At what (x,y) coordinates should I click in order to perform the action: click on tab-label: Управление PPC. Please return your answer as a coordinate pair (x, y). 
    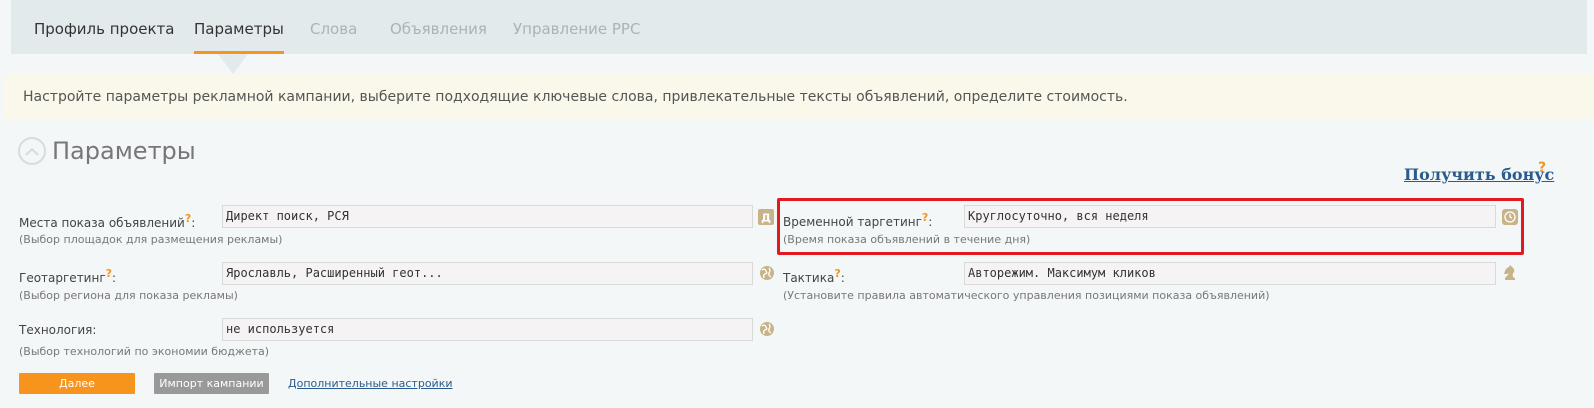
    Looking at the image, I should click on (577, 29).